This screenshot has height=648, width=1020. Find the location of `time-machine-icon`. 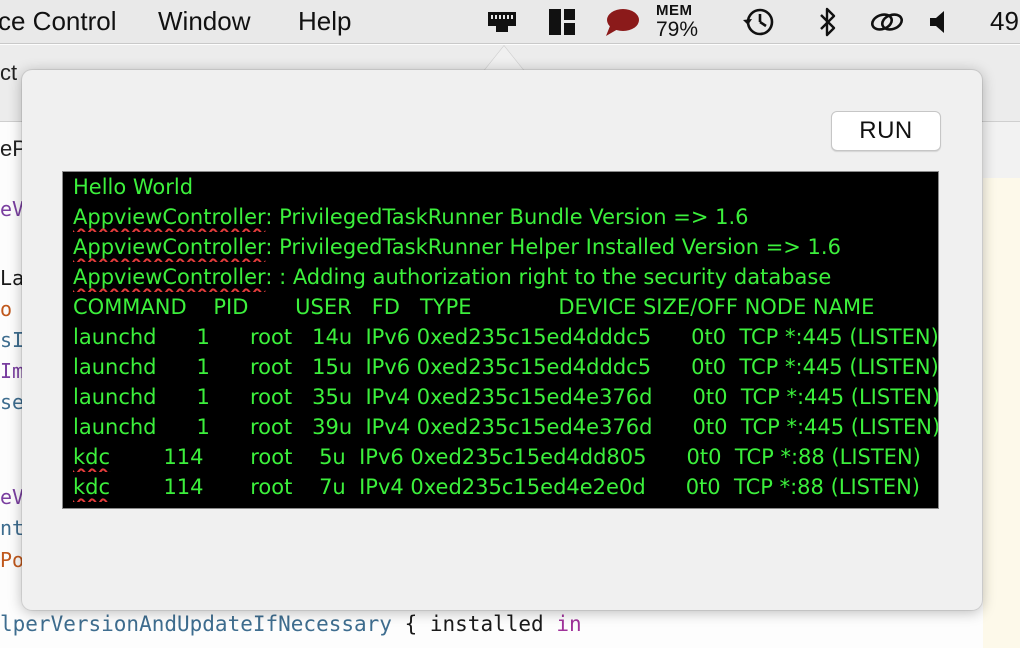

time-machine-icon is located at coordinates (759, 22).